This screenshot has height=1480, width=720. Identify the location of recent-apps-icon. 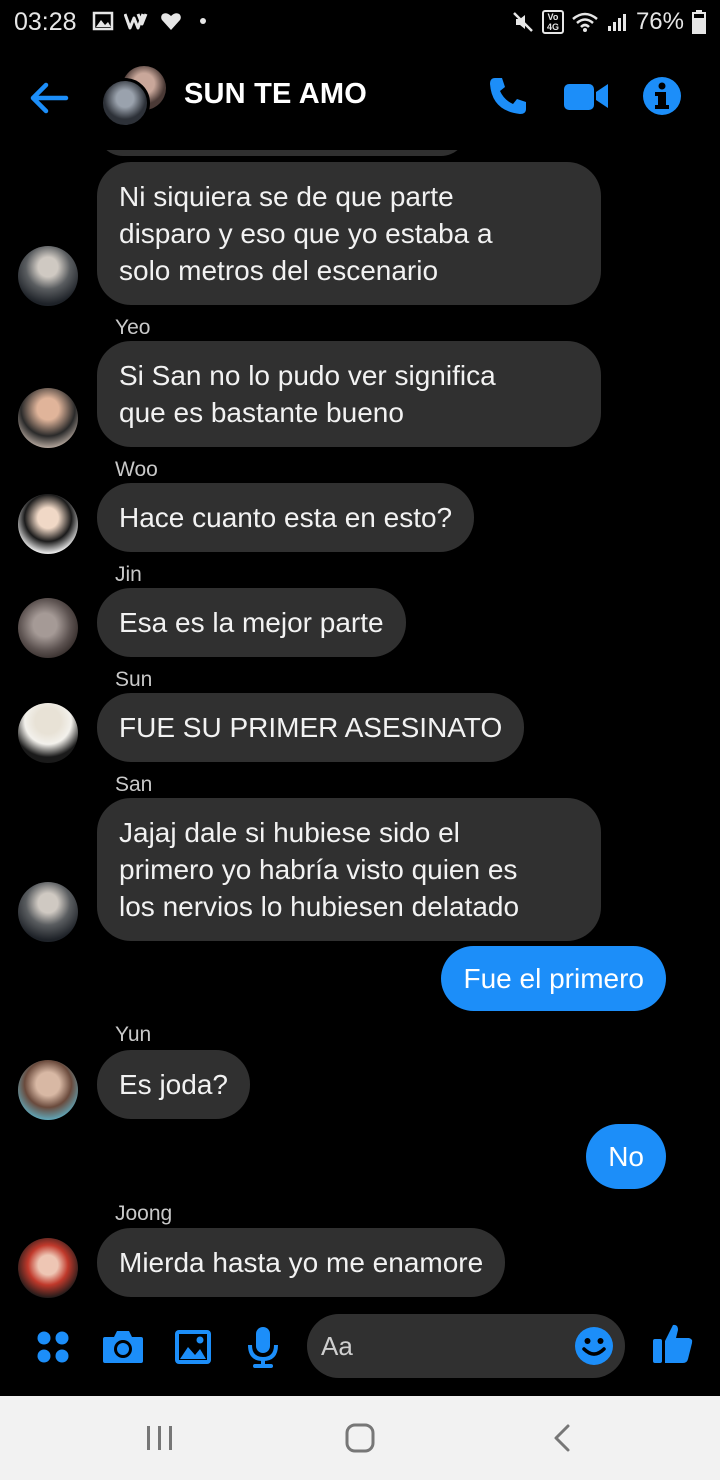
(159, 1438).